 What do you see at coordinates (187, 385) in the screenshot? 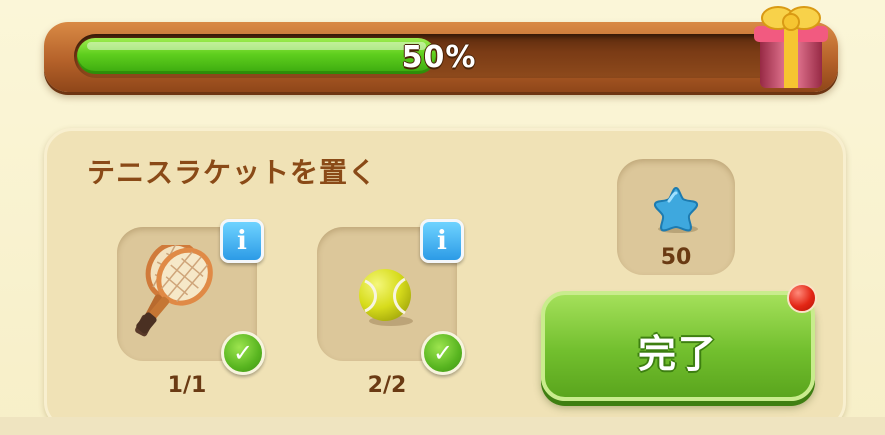
I see `item-count-rackets: 1/1` at bounding box center [187, 385].